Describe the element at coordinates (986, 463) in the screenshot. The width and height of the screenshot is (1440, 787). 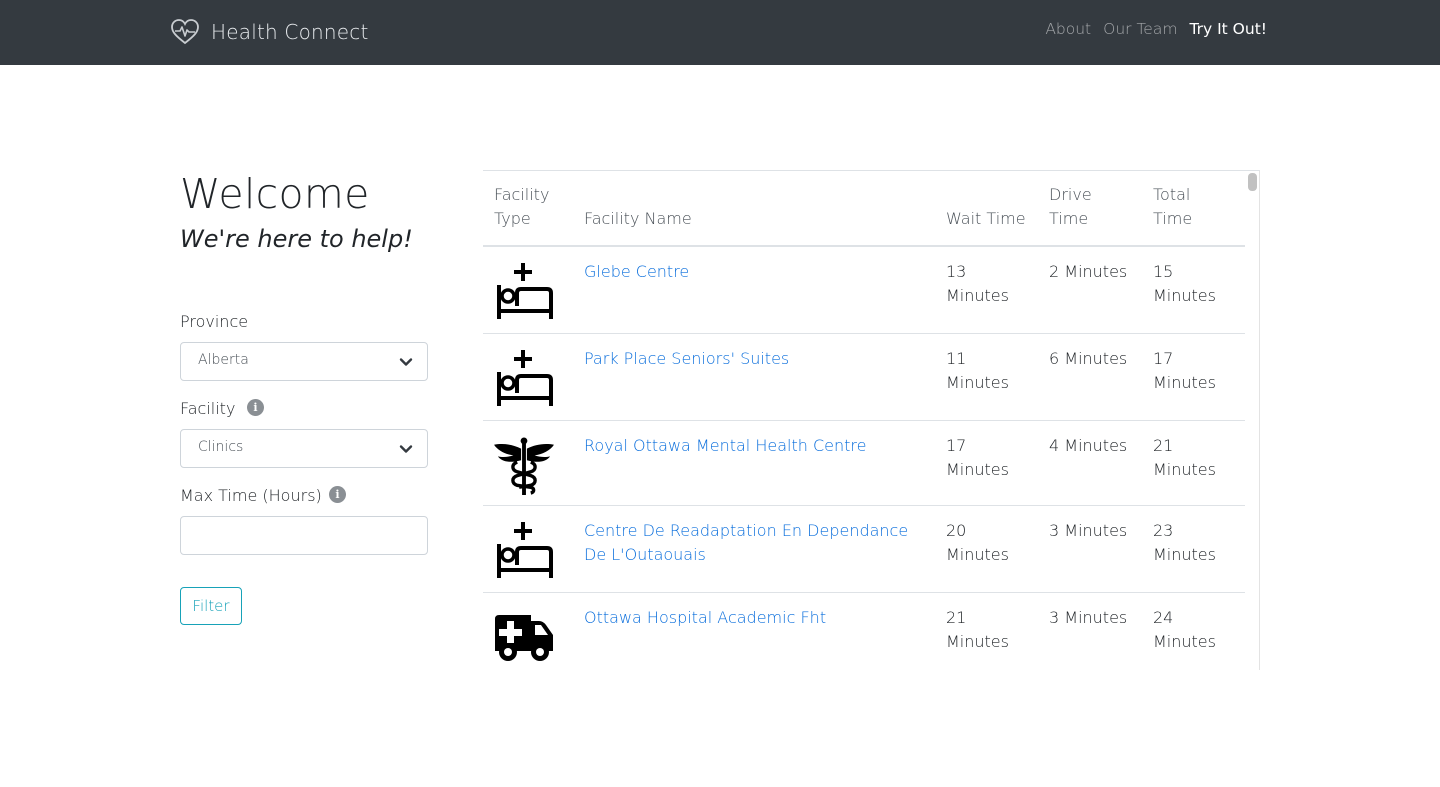
I see `wait-time-cell: 17 Minutes` at that location.